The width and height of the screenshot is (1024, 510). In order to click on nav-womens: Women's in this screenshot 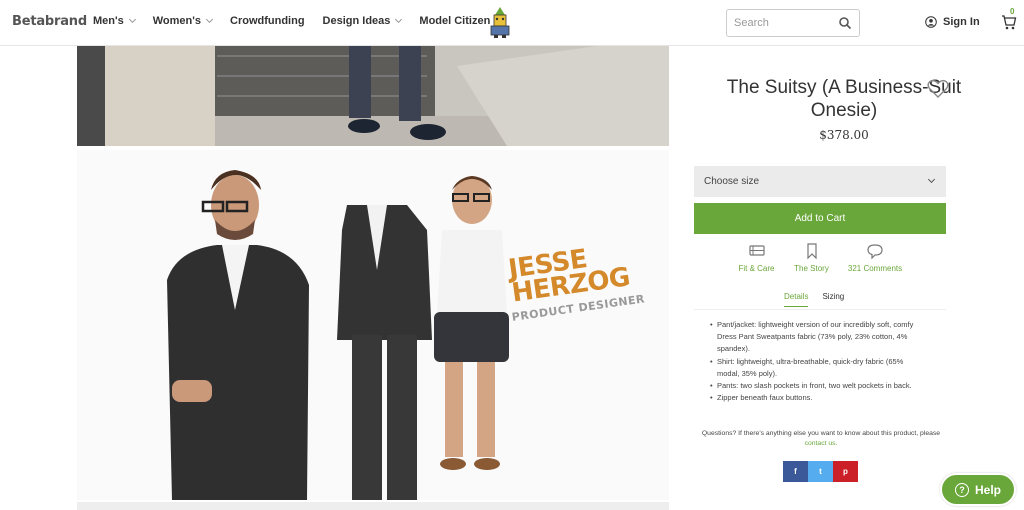, I will do `click(183, 21)`.